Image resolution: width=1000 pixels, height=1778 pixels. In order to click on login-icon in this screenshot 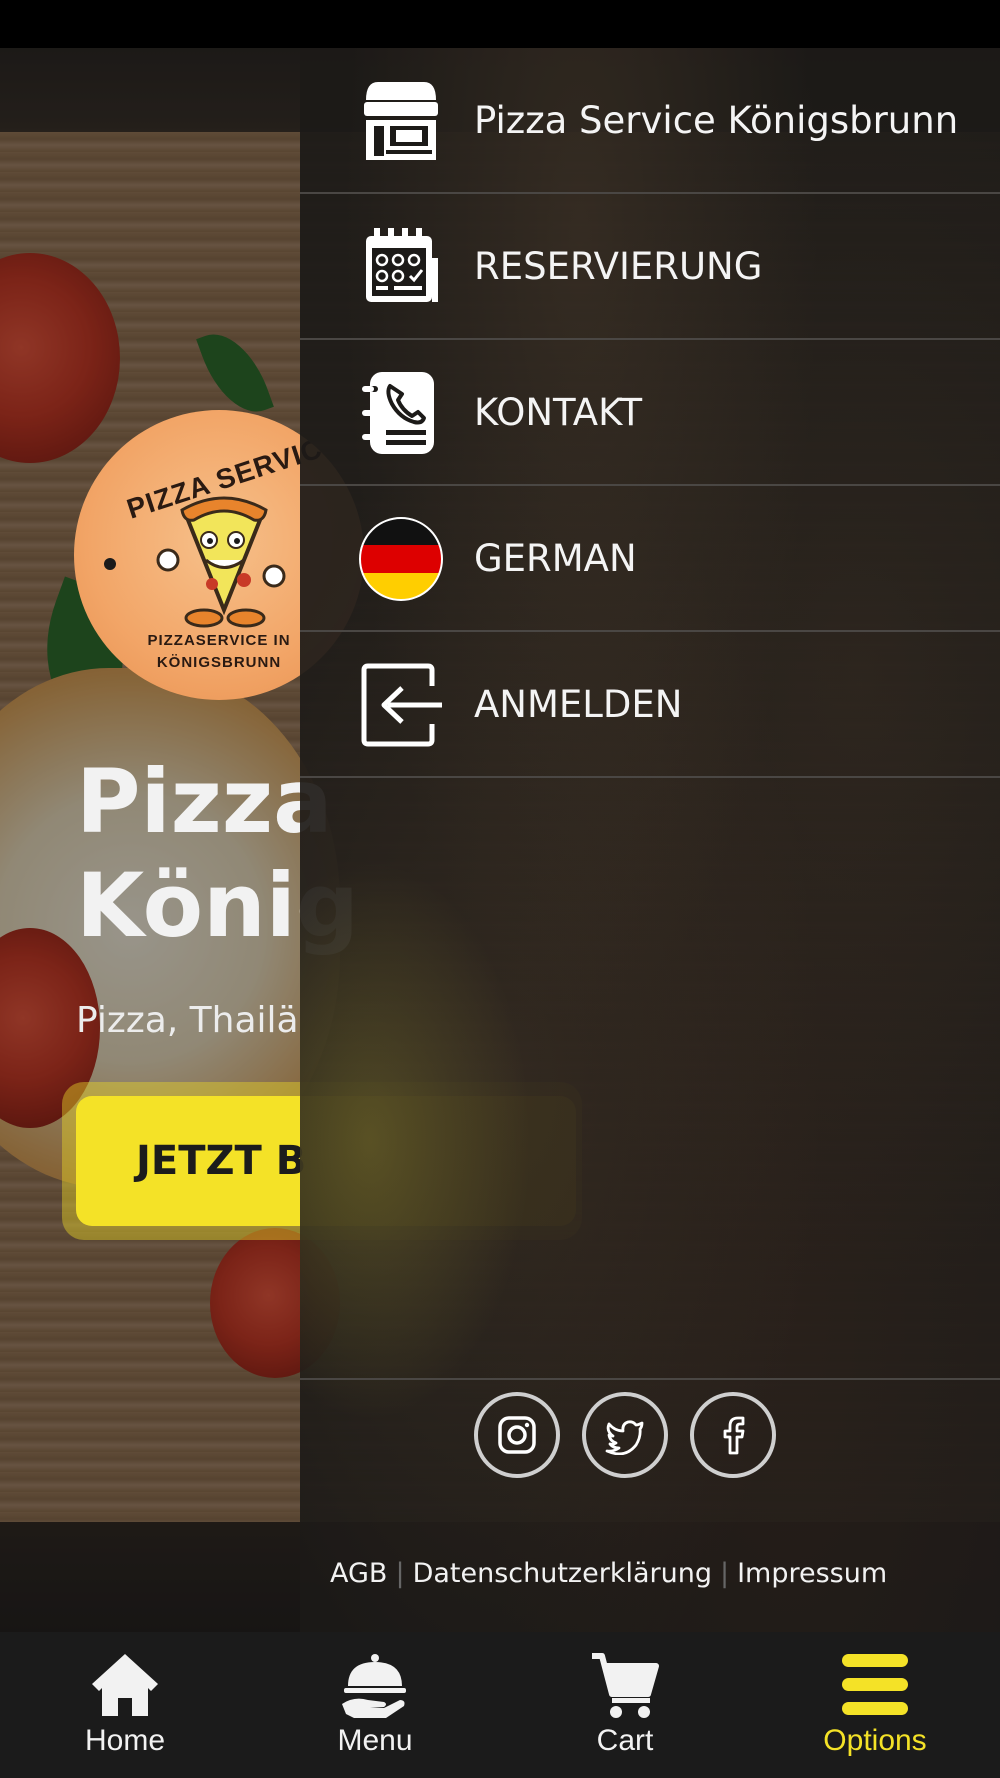, I will do `click(401, 705)`.